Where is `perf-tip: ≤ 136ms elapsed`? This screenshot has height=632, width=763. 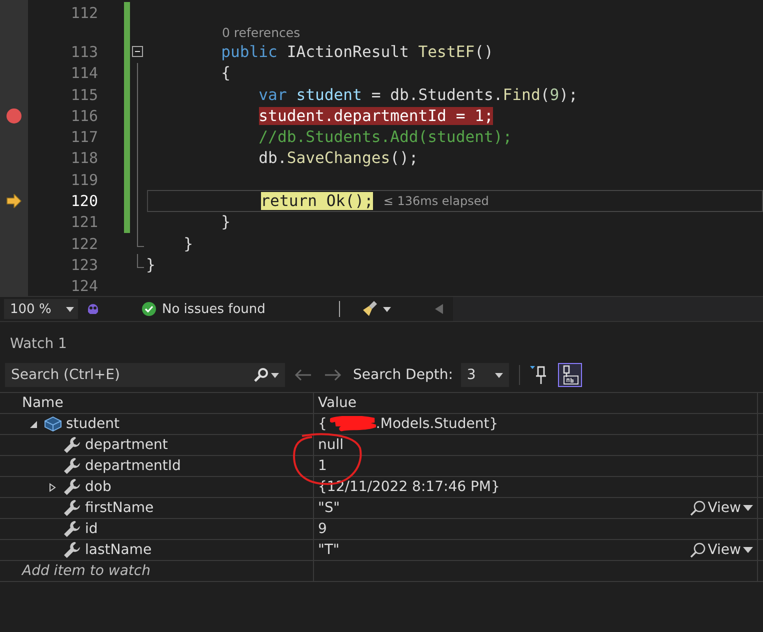 perf-tip: ≤ 136ms elapsed is located at coordinates (436, 201).